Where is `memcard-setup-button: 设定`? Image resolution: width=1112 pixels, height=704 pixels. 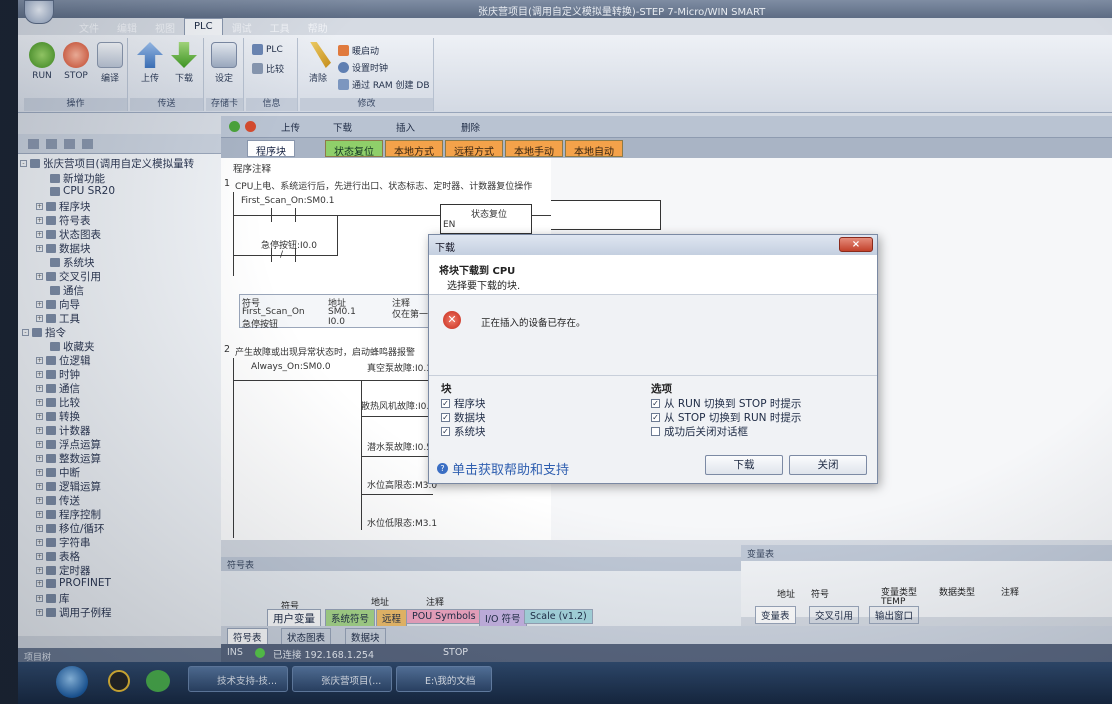
memcard-setup-button: 设定 is located at coordinates (224, 63).